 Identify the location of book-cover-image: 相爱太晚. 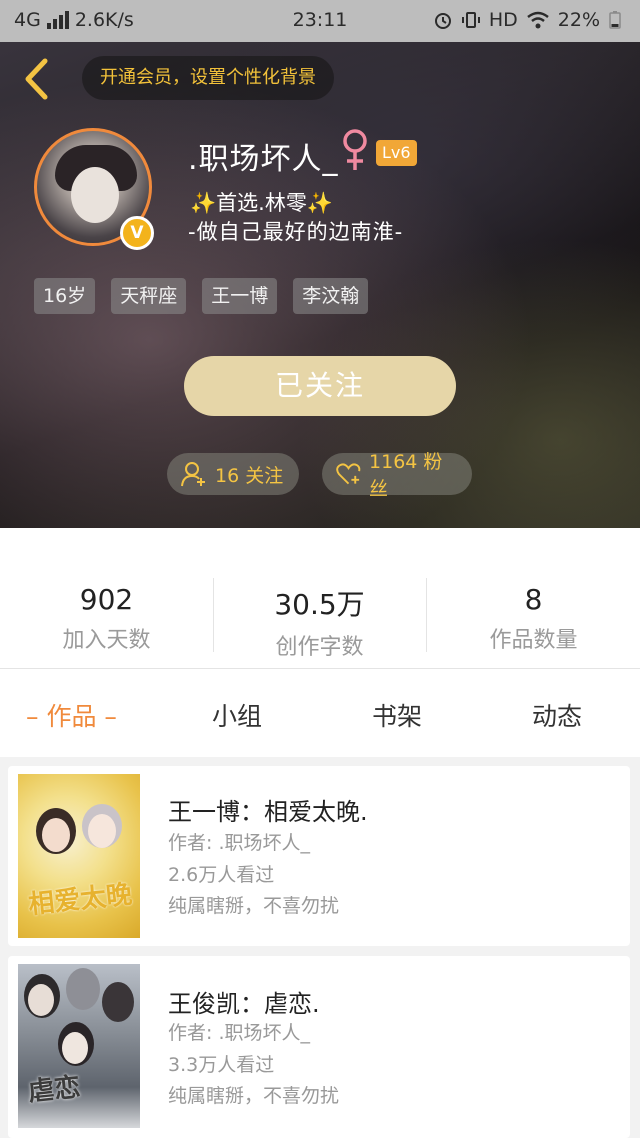
(79, 856).